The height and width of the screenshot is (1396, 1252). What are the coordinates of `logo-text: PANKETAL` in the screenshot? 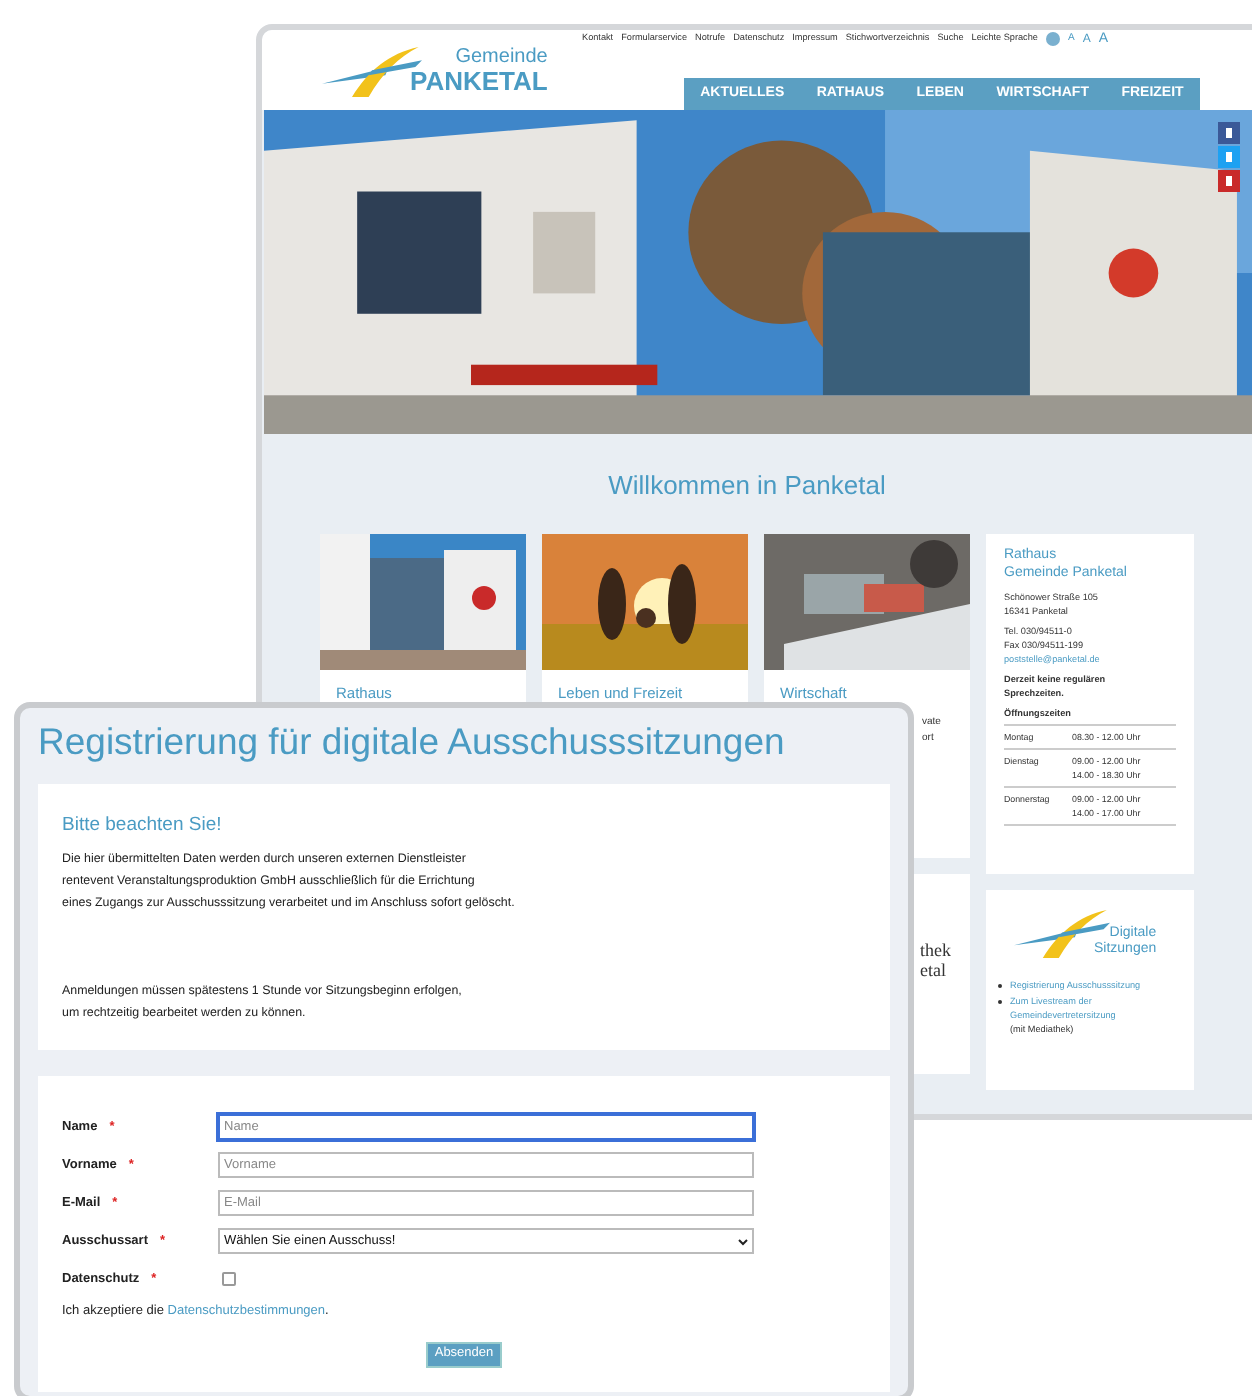 It's located at (479, 81).